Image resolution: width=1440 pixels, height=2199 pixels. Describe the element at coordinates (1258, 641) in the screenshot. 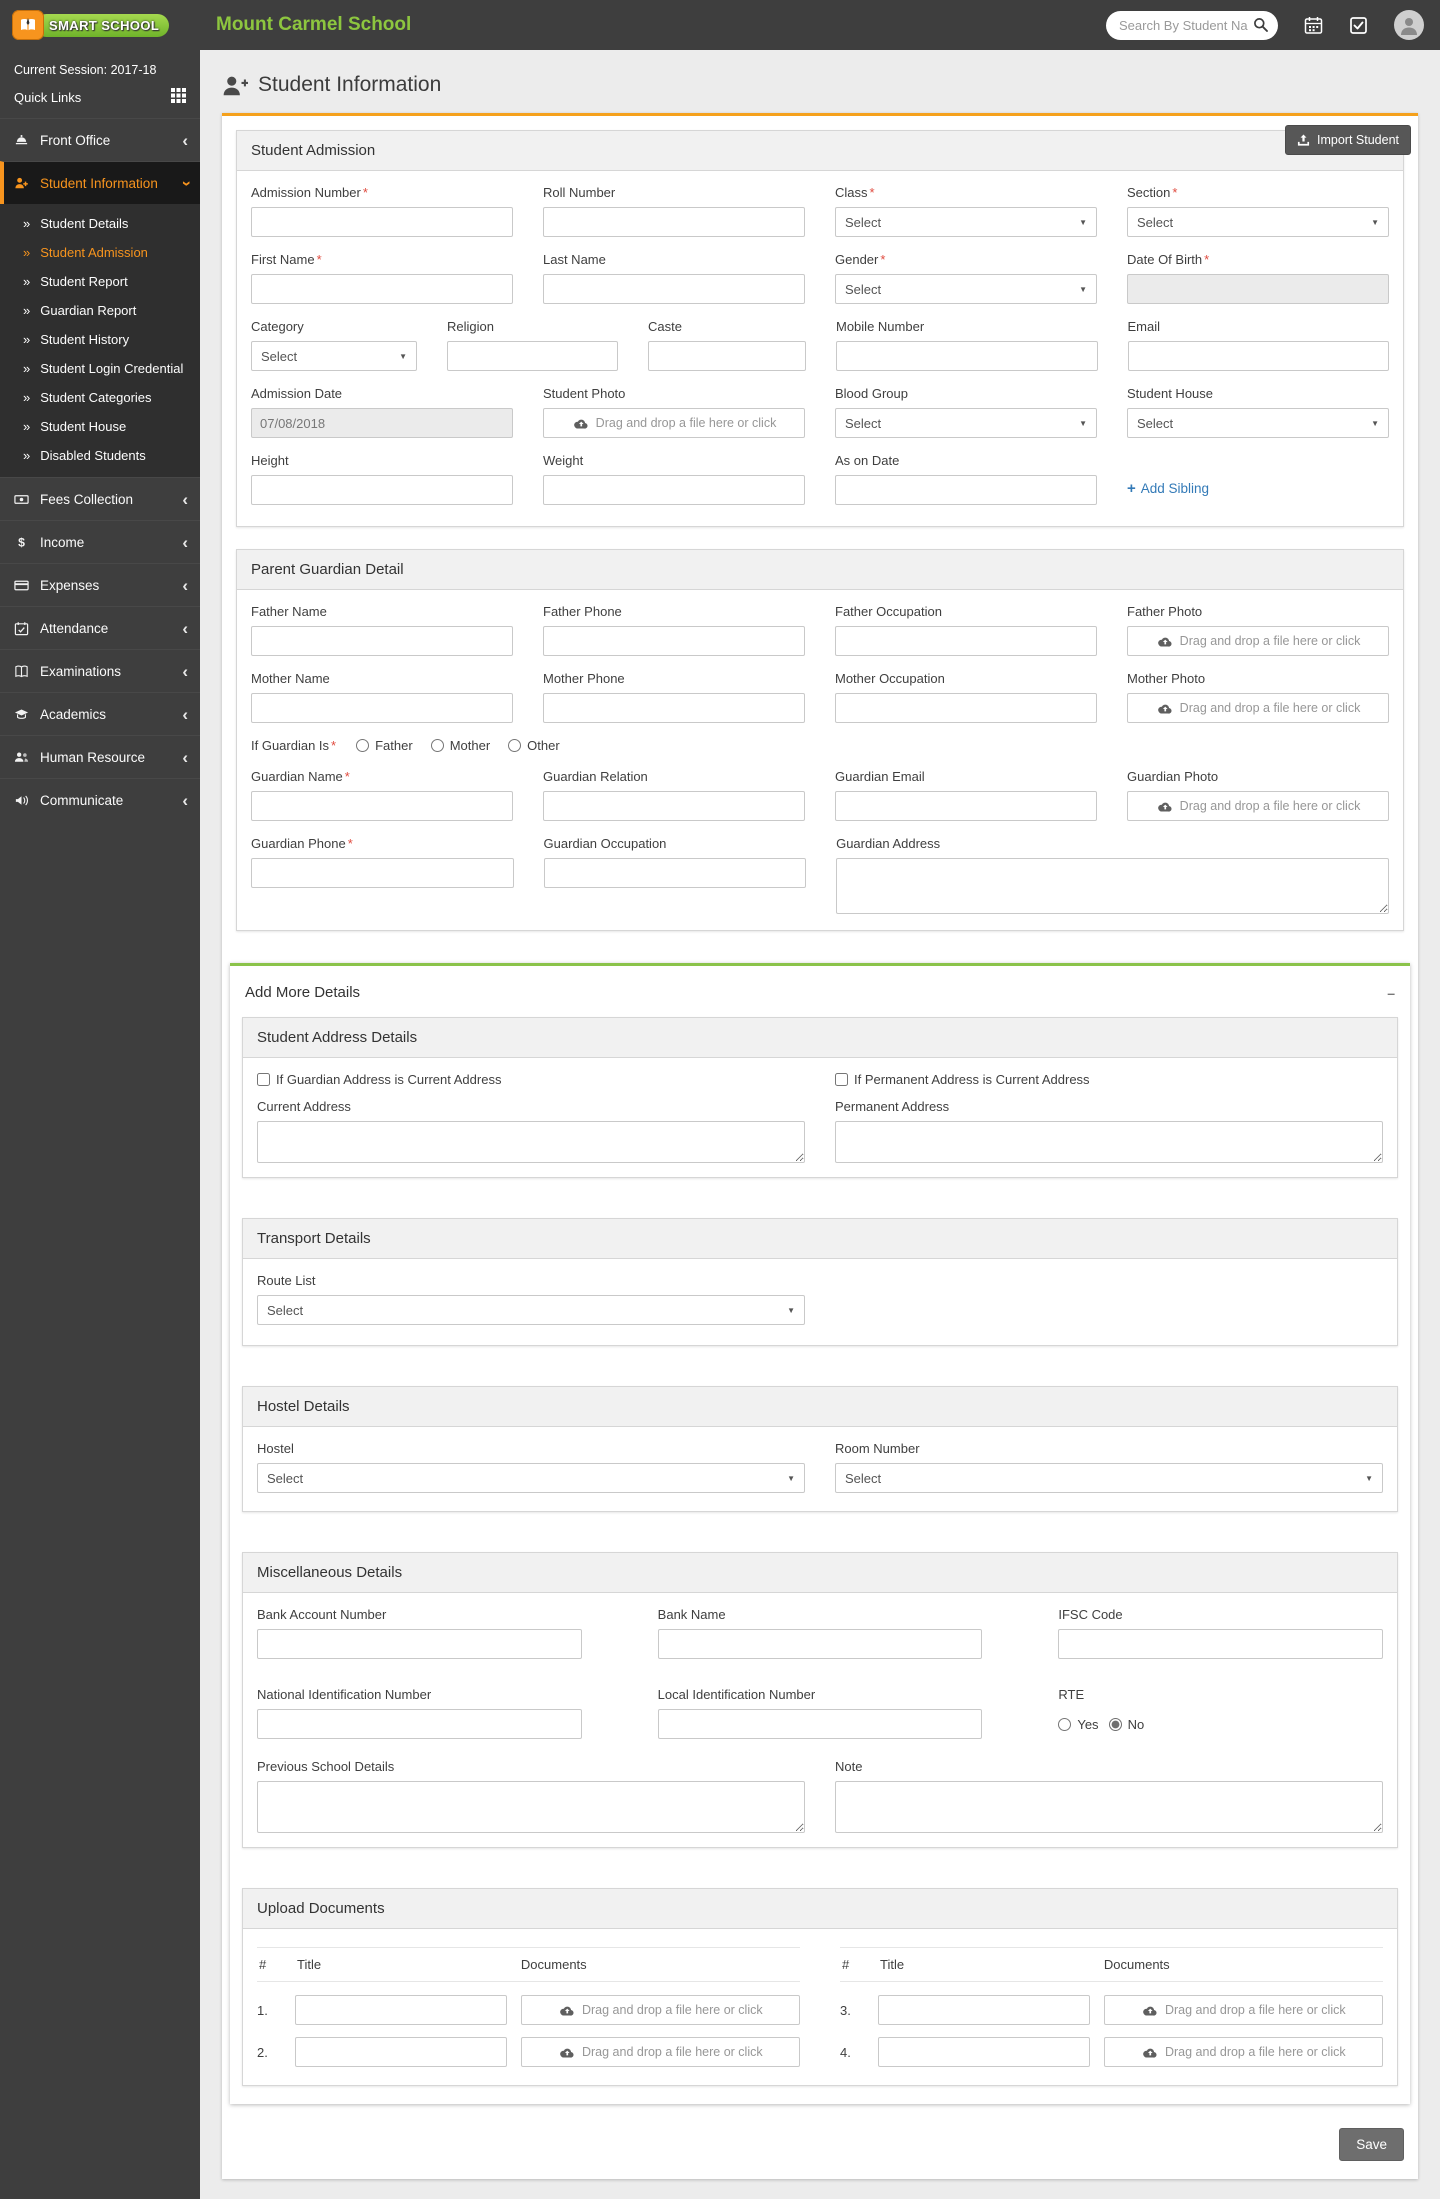

I see `father-photo-dropzone: Drag and drop a file here or click` at that location.